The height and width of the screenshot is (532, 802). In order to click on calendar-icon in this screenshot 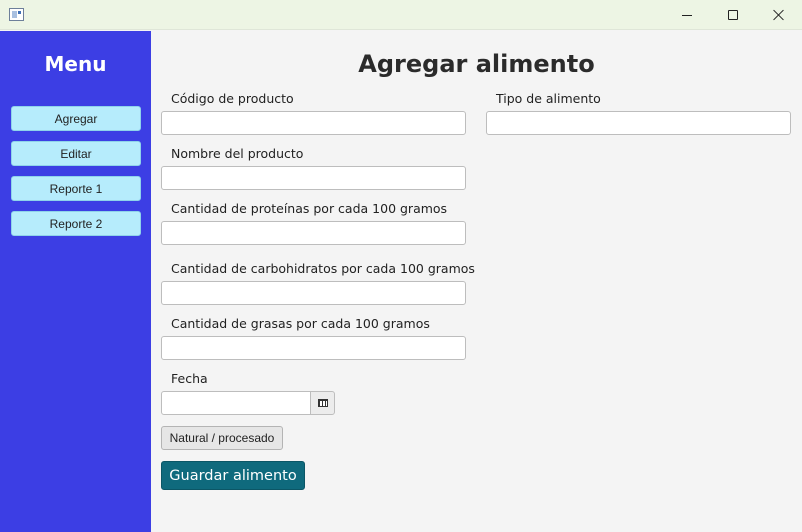, I will do `click(322, 403)`.